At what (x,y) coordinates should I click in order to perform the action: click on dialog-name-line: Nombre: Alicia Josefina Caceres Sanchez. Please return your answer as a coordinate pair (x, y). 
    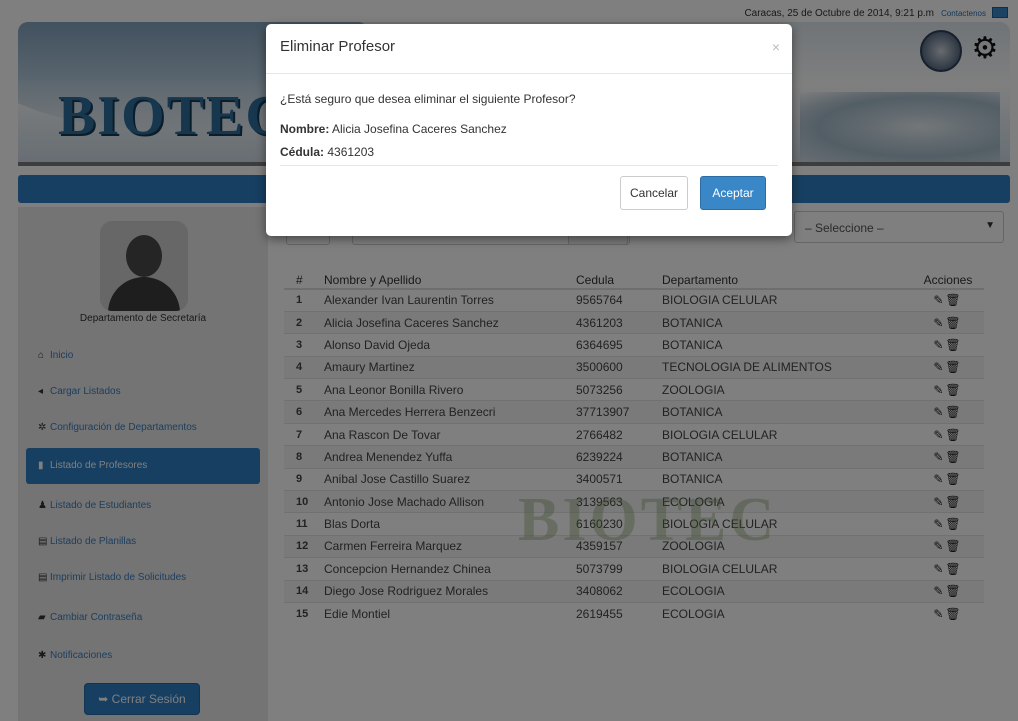
    Looking at the image, I should click on (393, 129).